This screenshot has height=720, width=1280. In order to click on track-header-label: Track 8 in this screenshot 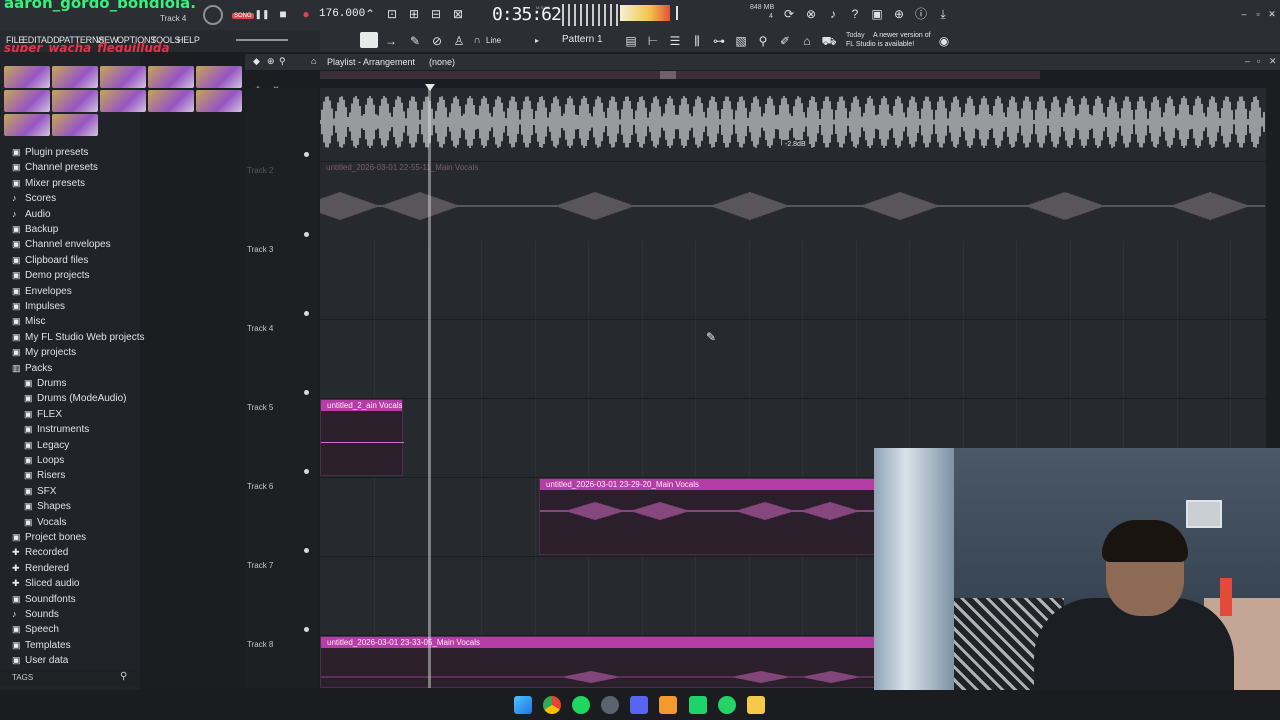, I will do `click(260, 644)`.